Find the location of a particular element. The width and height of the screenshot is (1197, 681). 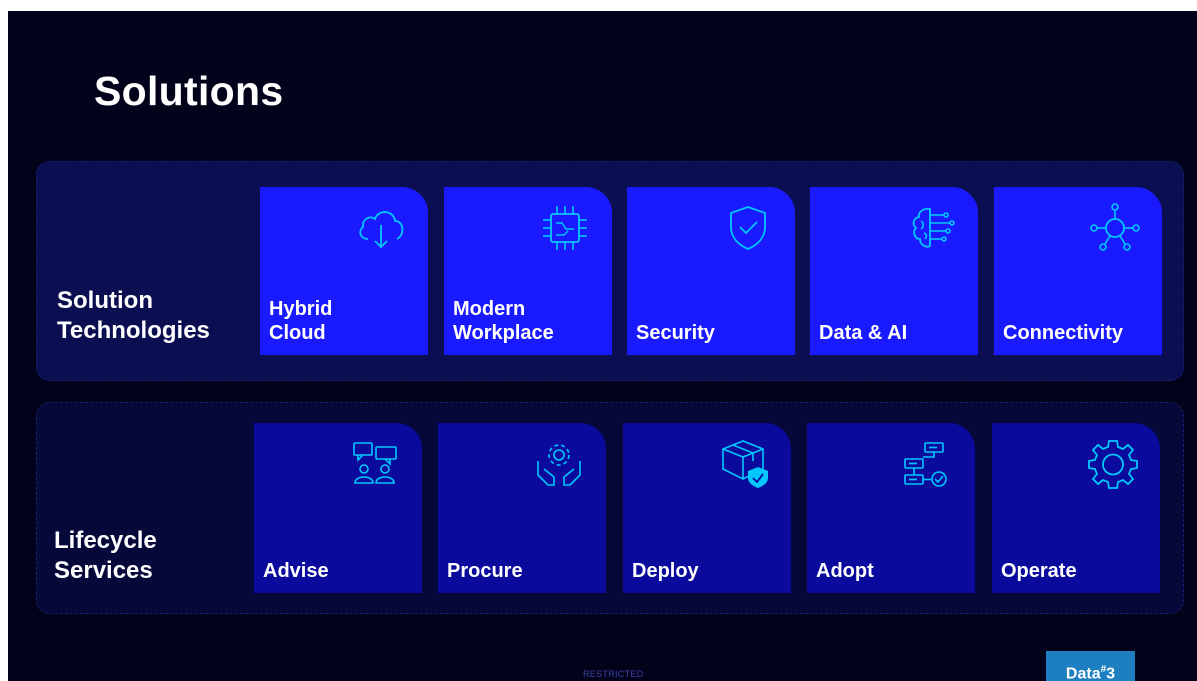

tile-operate: Operate is located at coordinates (1076, 508).